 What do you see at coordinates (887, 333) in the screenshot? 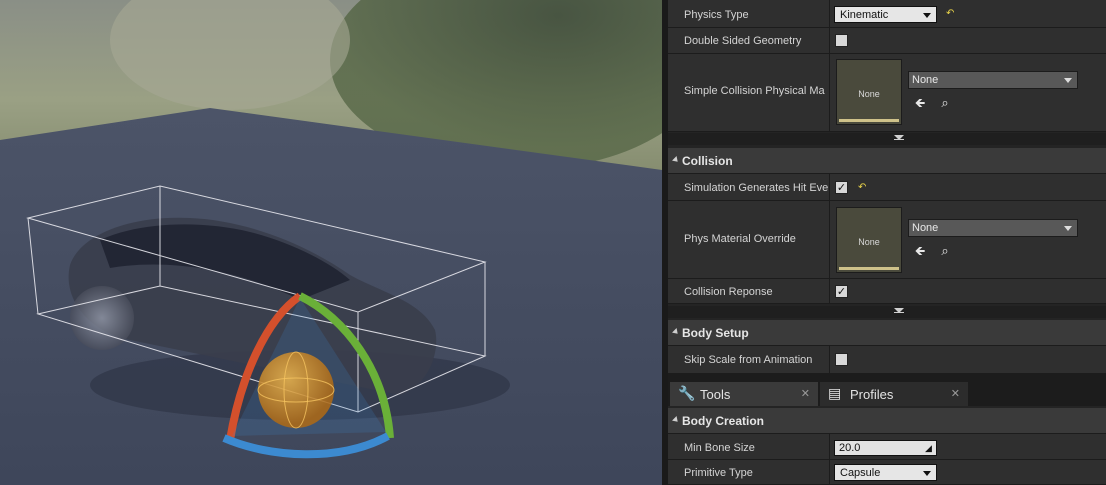
I see `category-body-setup: Body Setup` at bounding box center [887, 333].